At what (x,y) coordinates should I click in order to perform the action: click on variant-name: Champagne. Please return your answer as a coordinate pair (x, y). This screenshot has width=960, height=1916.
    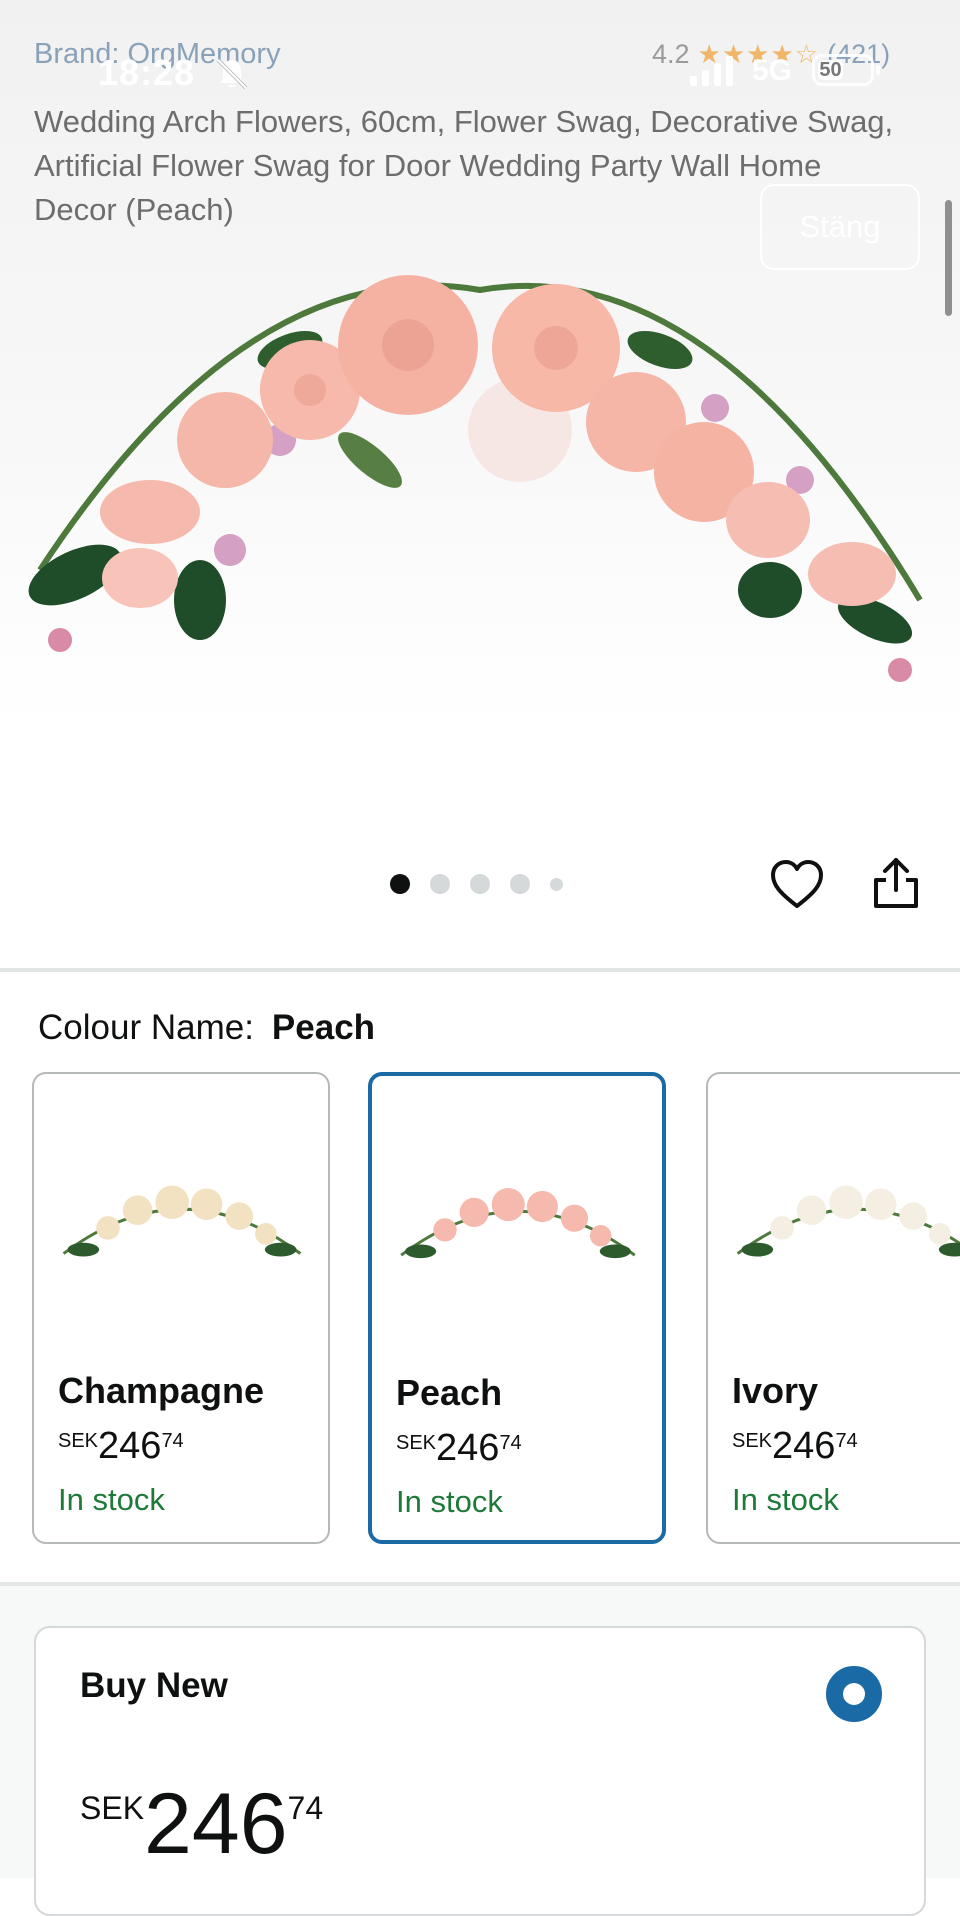
    Looking at the image, I should click on (161, 1390).